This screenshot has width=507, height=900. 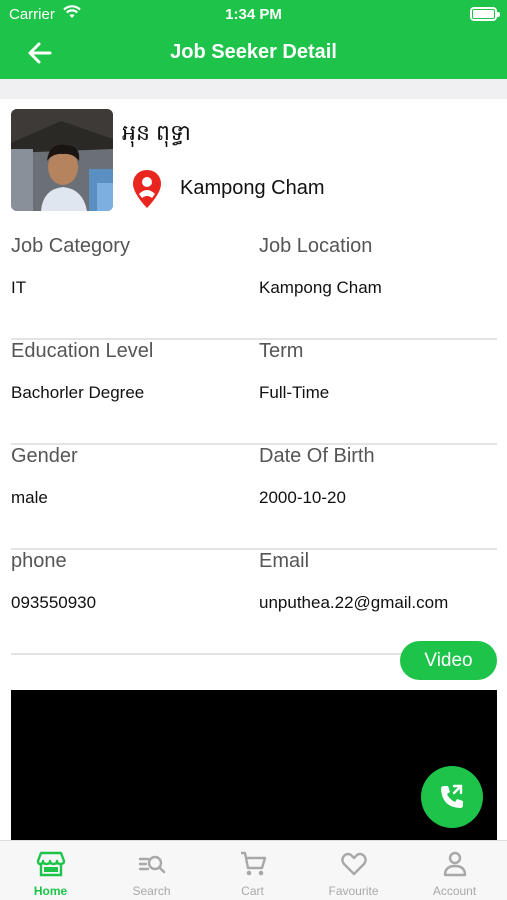 I want to click on nav-bar: Job Seeker Detail, so click(x=253, y=53).